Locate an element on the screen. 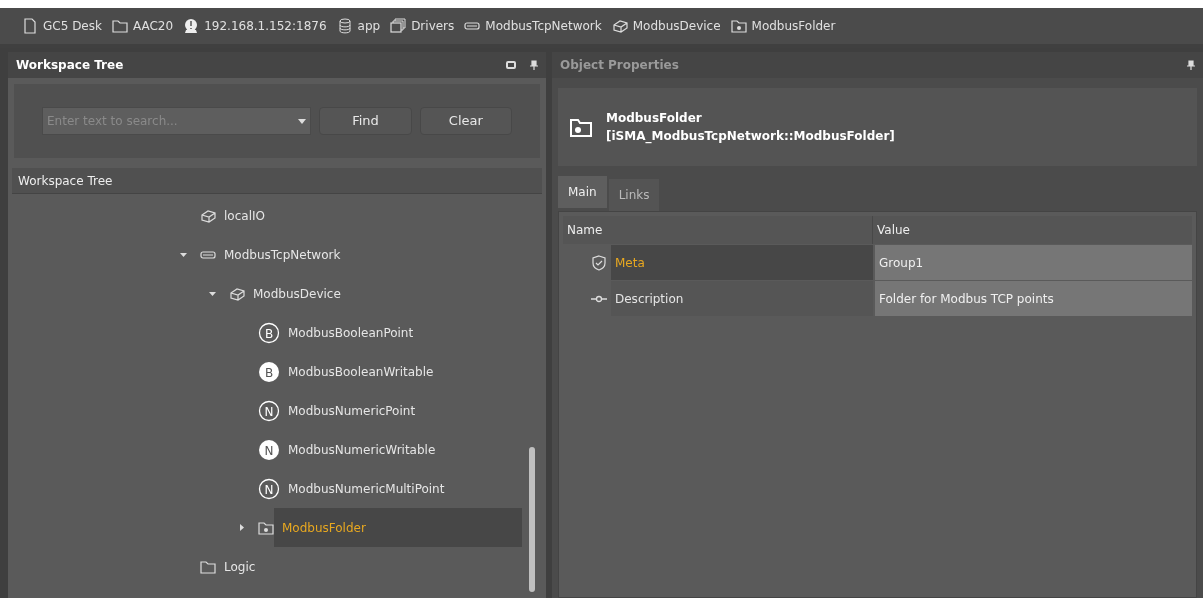 The height and width of the screenshot is (598, 1203). maximize-icon is located at coordinates (511, 65).